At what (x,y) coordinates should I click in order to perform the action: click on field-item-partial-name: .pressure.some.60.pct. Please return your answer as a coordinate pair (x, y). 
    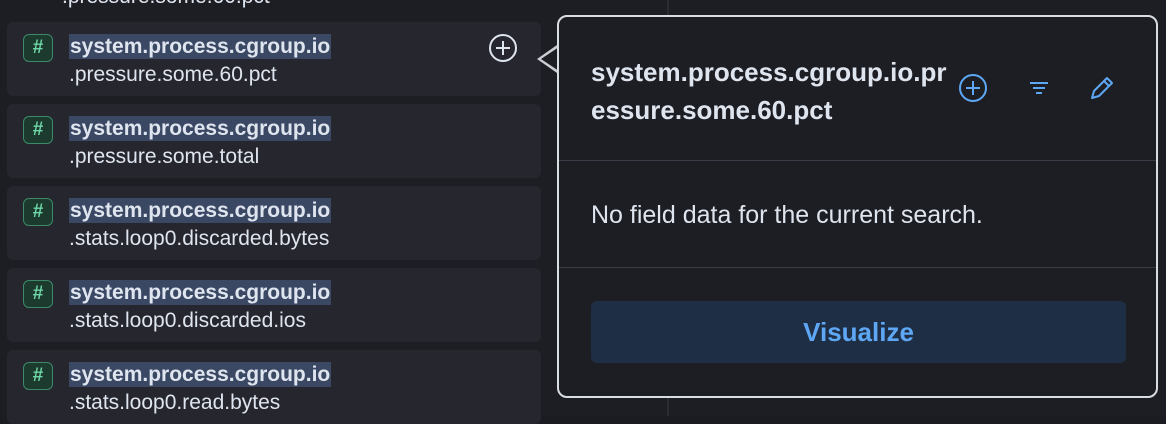
    Looking at the image, I should click on (166, 4).